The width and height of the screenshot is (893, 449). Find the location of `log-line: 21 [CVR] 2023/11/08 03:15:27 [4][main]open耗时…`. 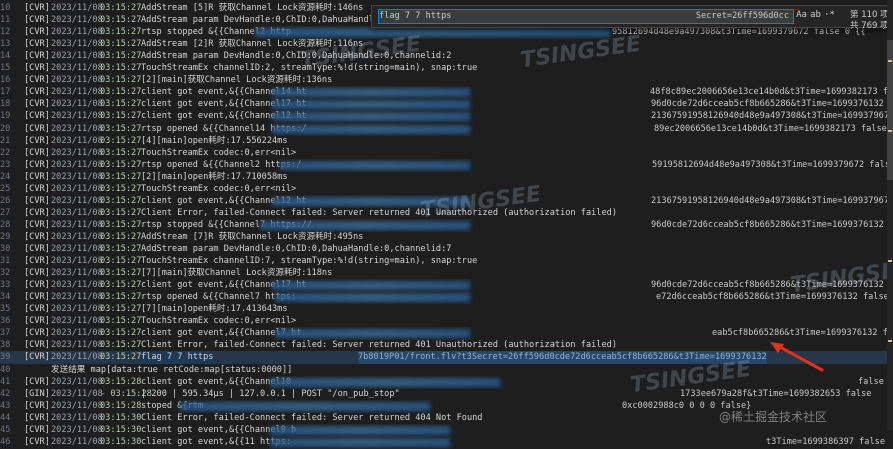

log-line: 21 [CVR] 2023/11/08 03:15:27 [4][main]open耗时… is located at coordinates (446, 141).